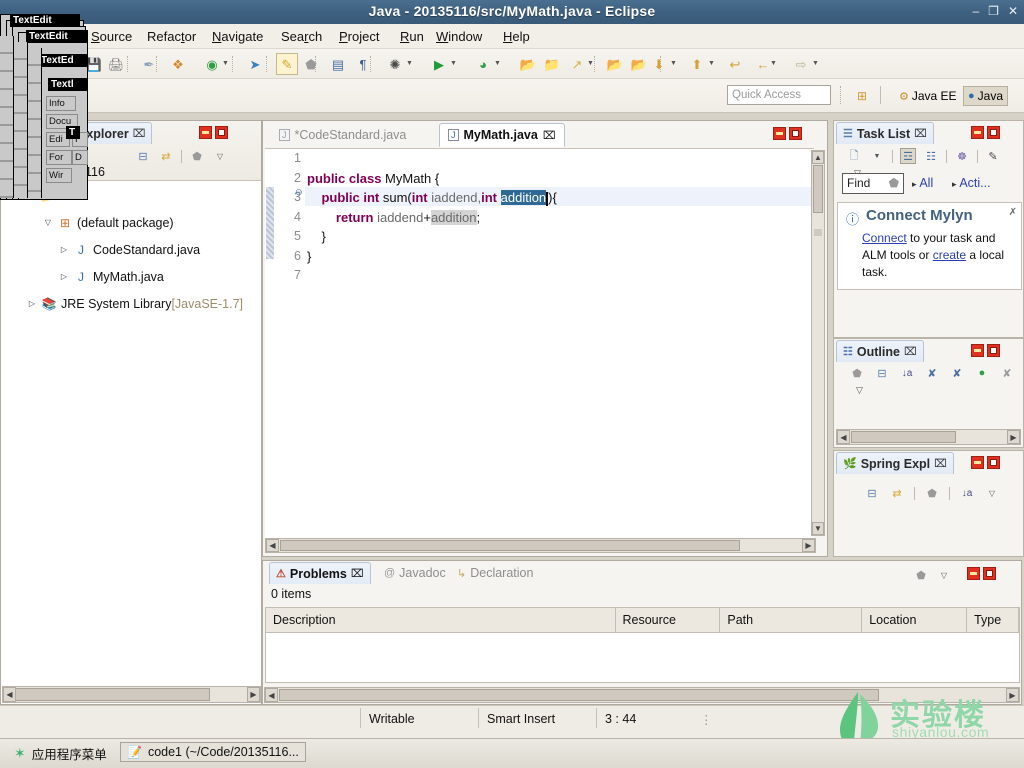 The image size is (1024, 768). I want to click on run-icon: ▶, so click(439, 64).